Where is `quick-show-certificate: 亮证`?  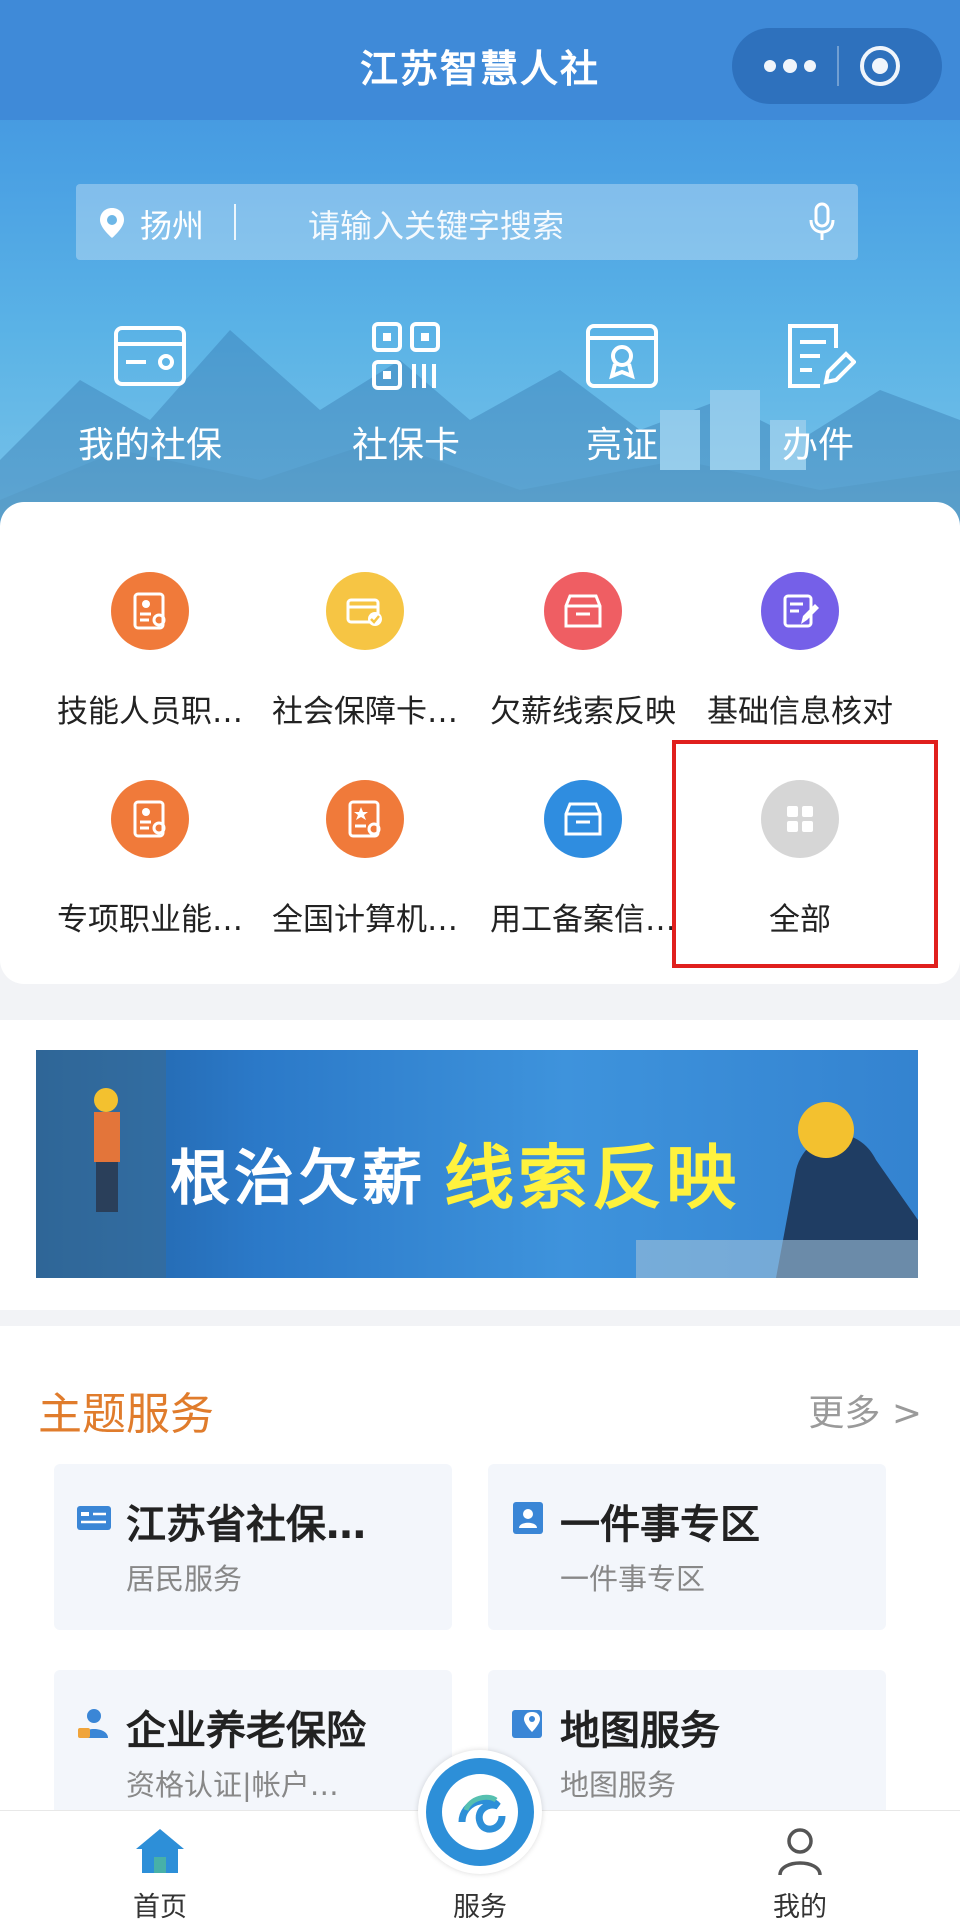 quick-show-certificate: 亮证 is located at coordinates (622, 393).